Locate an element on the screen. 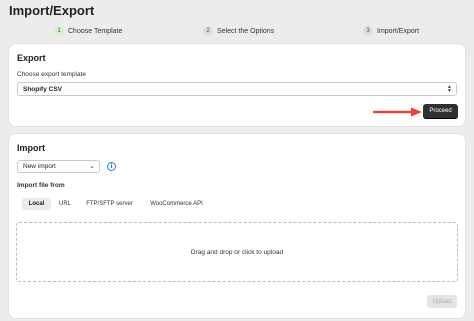 The image size is (474, 321). step-select-options: 2 Select the Options is located at coordinates (238, 31).